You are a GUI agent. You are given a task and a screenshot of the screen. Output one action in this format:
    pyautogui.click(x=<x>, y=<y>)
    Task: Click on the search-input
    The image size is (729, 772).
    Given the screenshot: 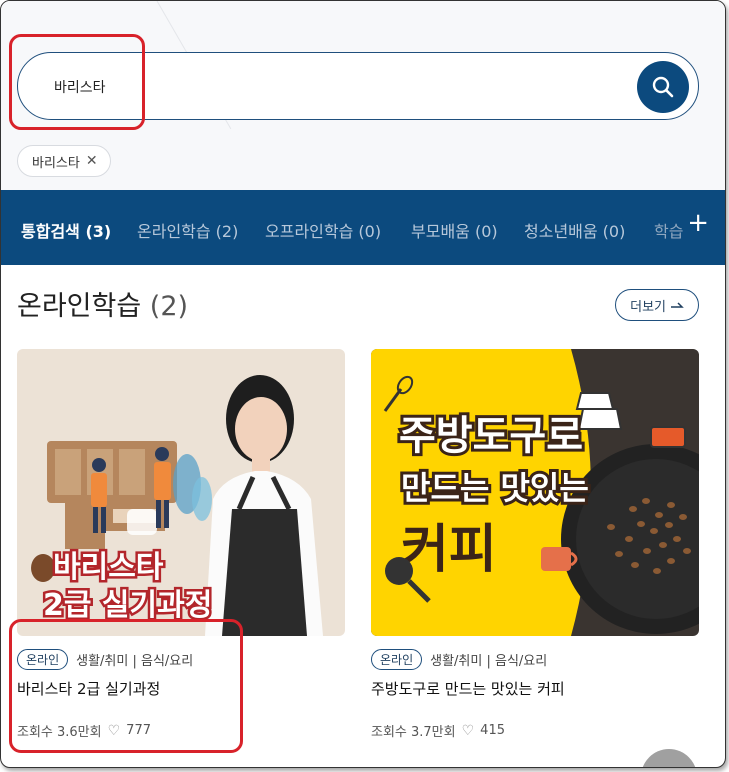 What is the action you would take?
    pyautogui.click(x=334, y=87)
    